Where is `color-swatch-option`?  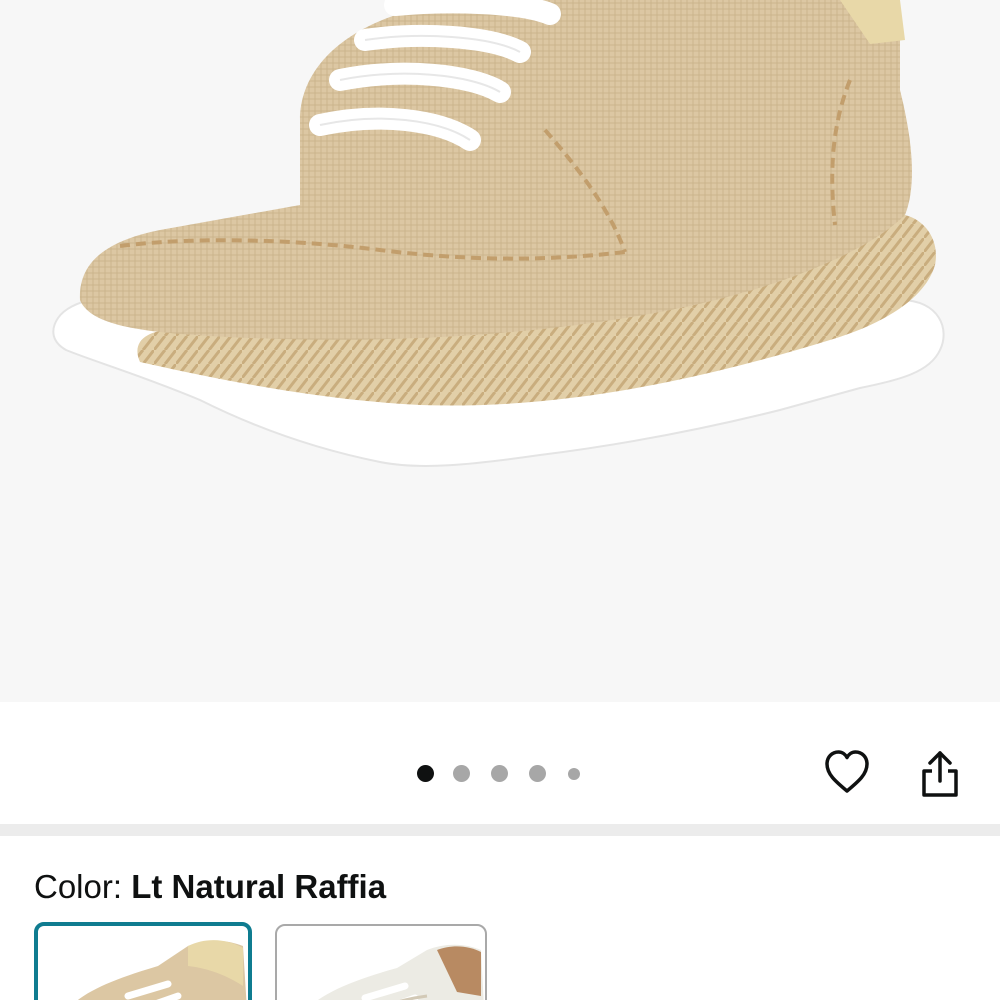
color-swatch-option is located at coordinates (381, 962).